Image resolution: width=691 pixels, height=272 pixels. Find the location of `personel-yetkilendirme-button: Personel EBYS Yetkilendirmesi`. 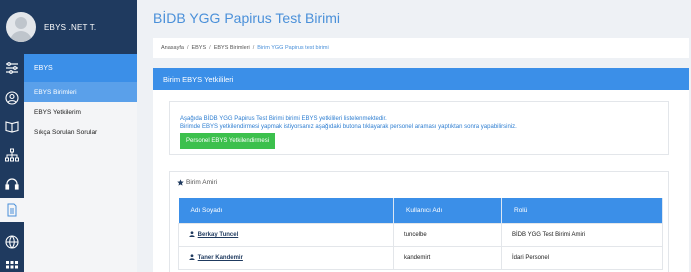

personel-yetkilendirme-button: Personel EBYS Yetkilendirmesi is located at coordinates (228, 141).